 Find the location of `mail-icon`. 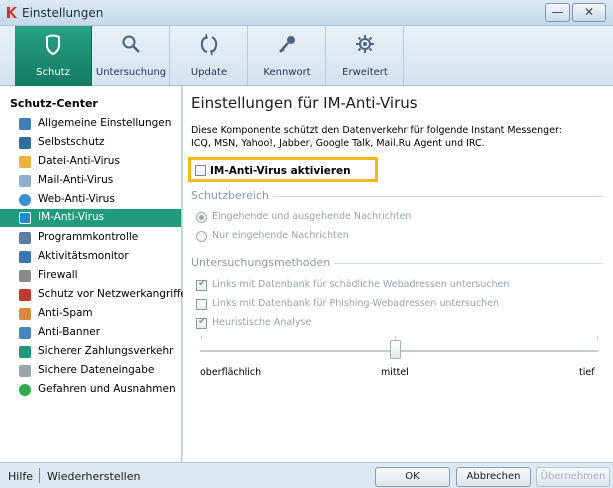

mail-icon is located at coordinates (25, 181).